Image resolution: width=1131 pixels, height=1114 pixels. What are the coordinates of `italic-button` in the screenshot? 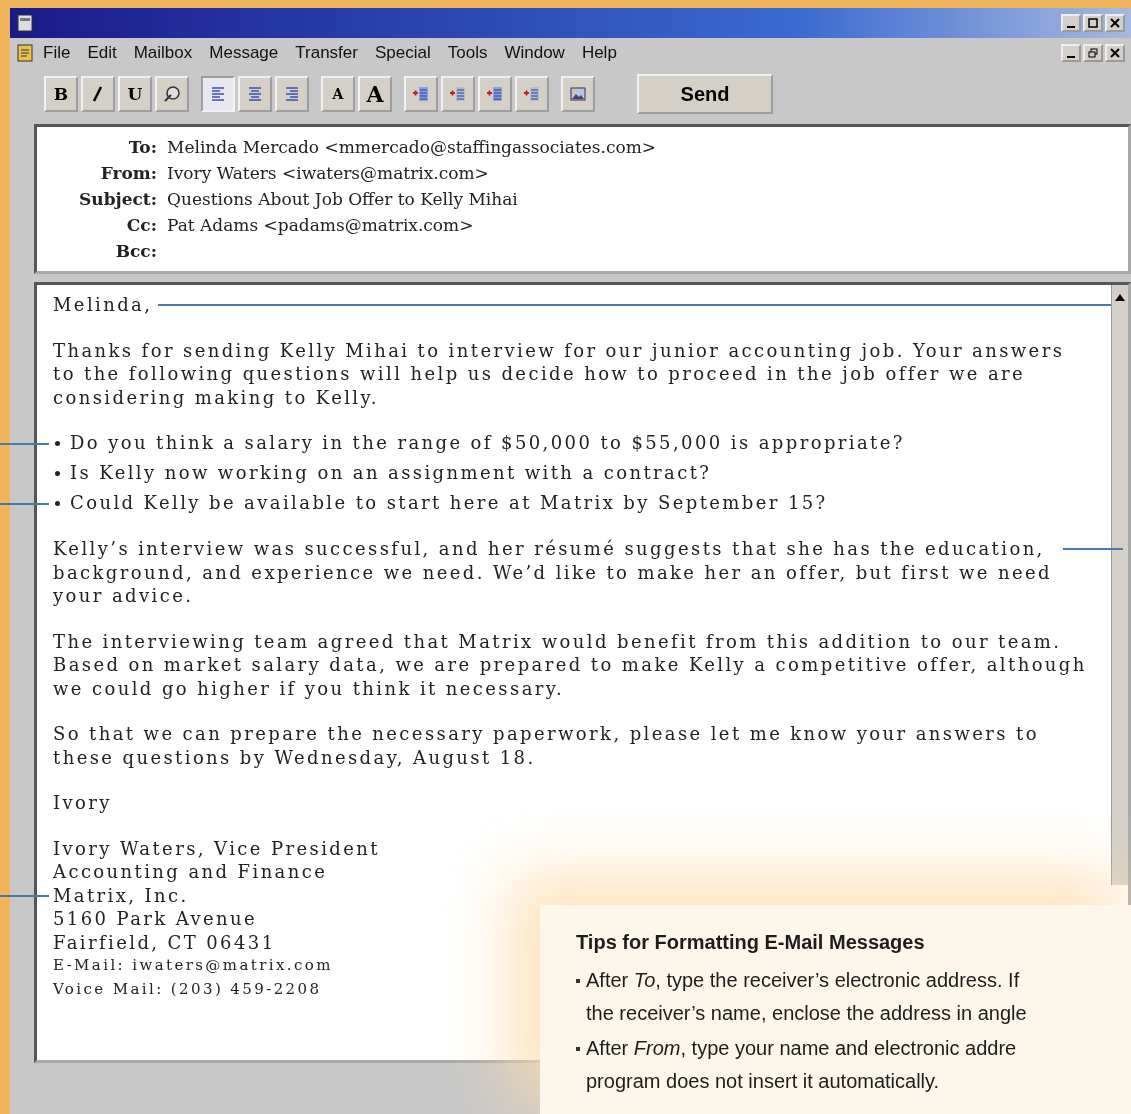 It's located at (98, 94).